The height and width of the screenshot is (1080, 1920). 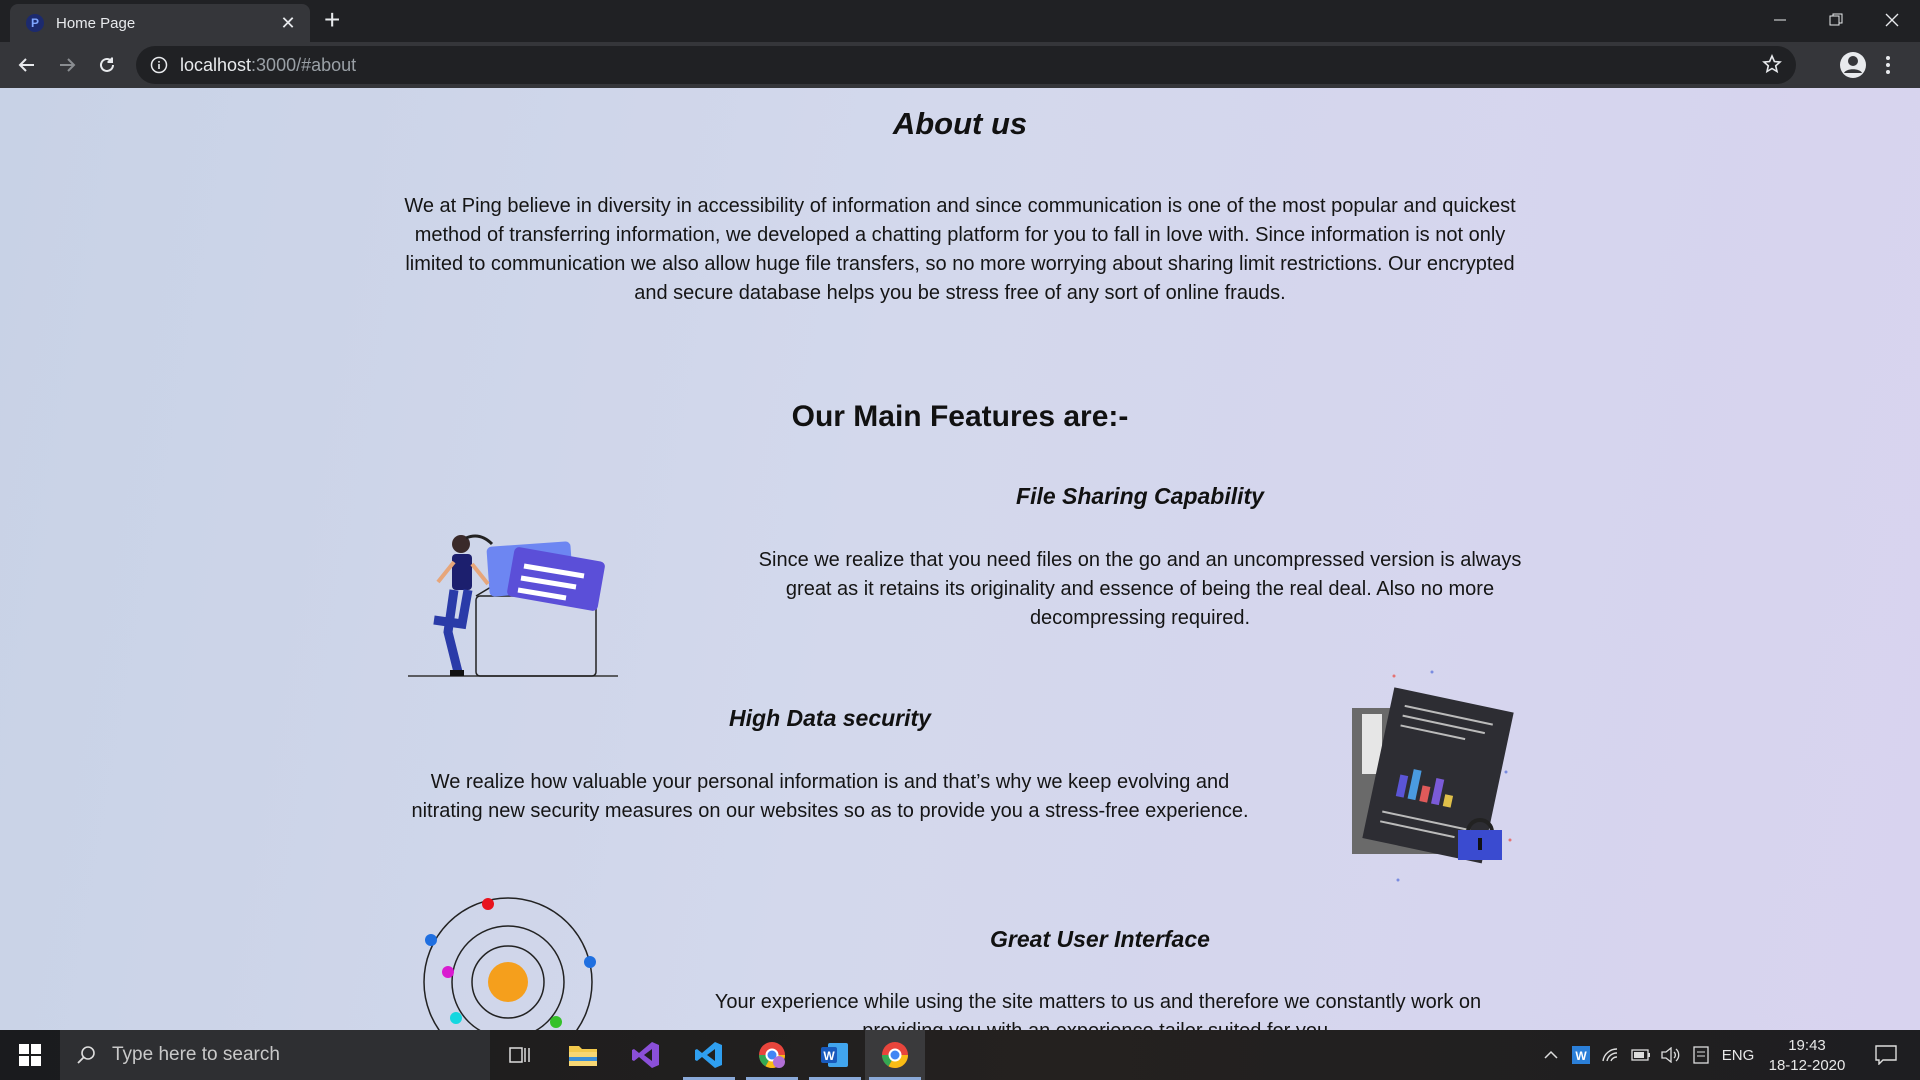 I want to click on wifi-button, so click(x=1611, y=1055).